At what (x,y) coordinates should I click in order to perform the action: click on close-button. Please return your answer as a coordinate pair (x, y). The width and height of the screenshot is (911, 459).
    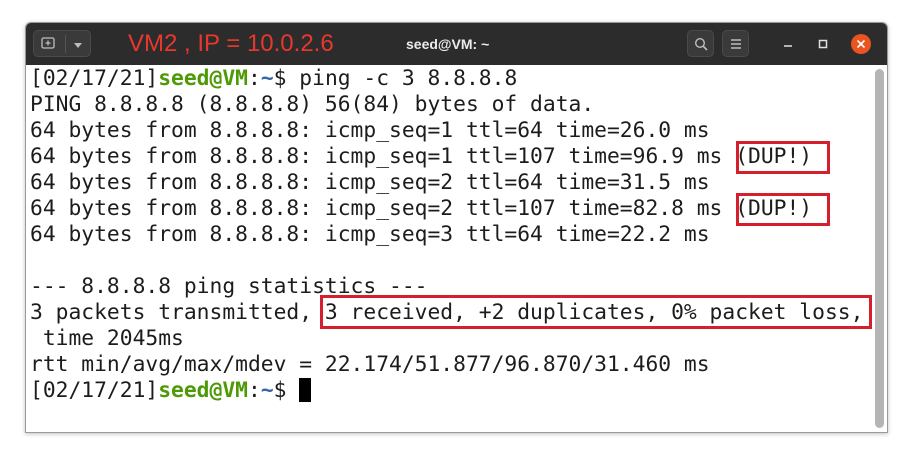
    Looking at the image, I should click on (861, 44).